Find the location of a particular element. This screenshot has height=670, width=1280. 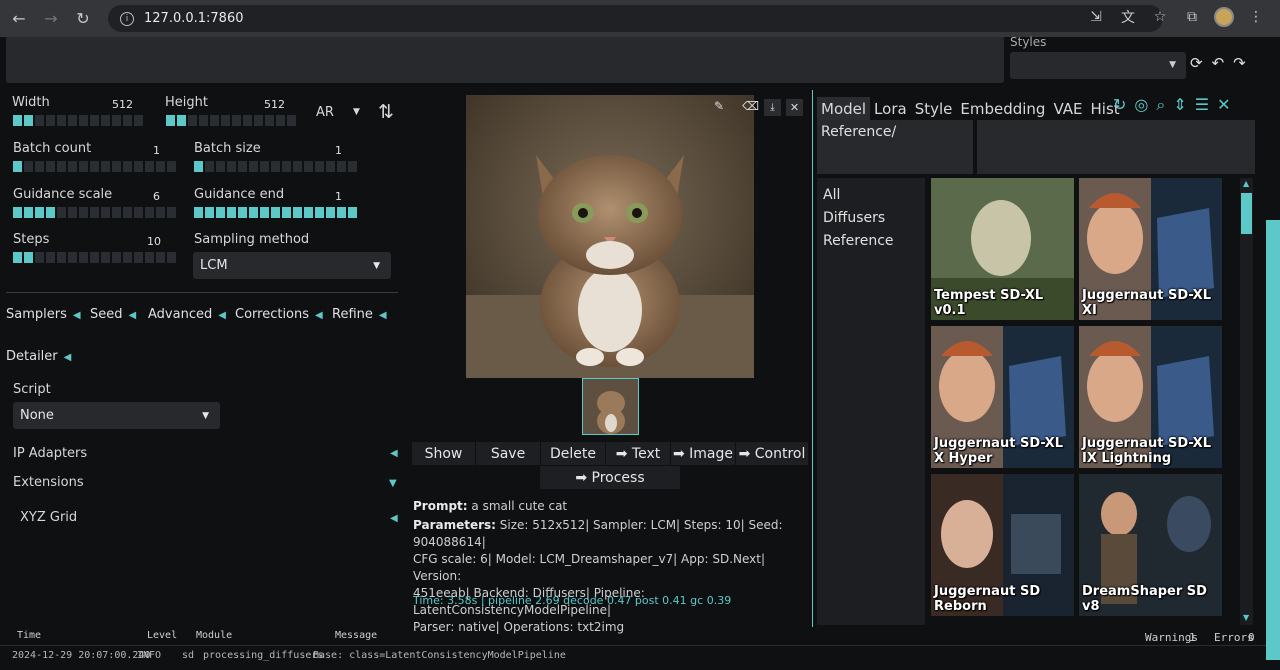

bookmark-star-icon: ☆ is located at coordinates (1160, 17).